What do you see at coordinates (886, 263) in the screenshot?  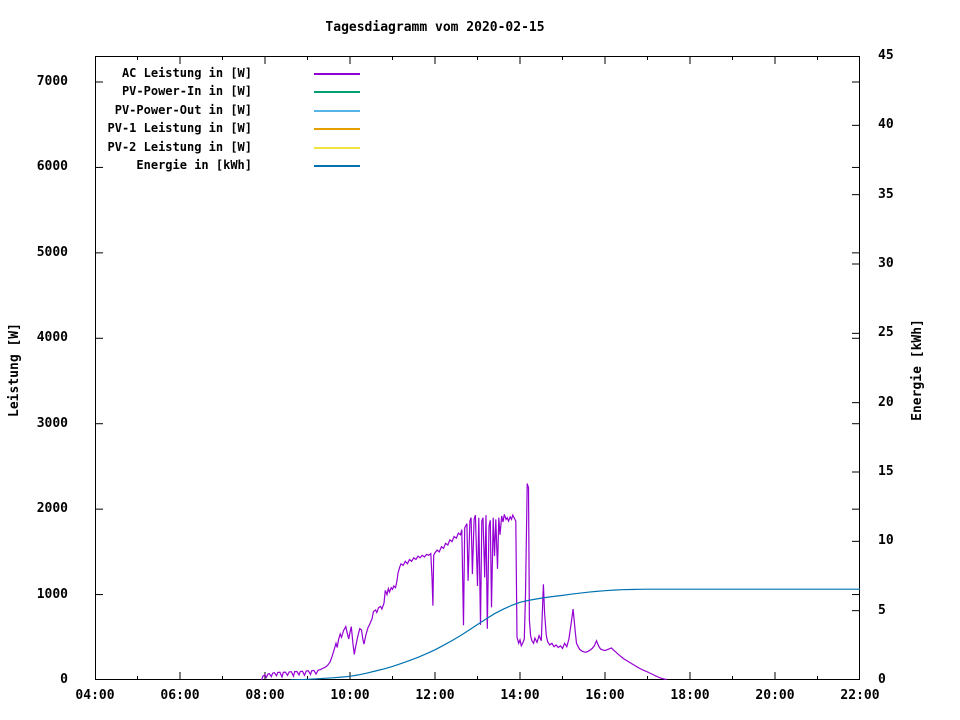 I see `y2-tick-label: 30` at bounding box center [886, 263].